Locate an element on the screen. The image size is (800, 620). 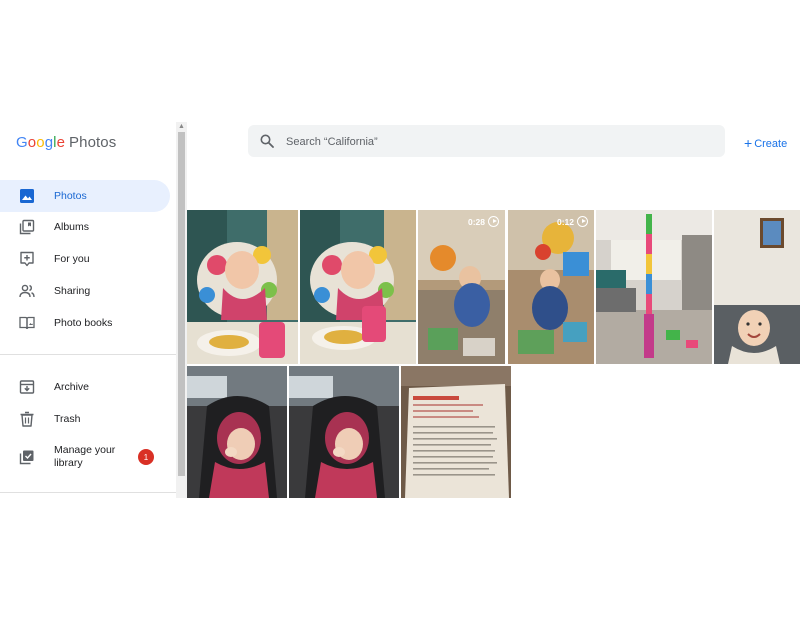
plus-icon: + is located at coordinates (748, 143).